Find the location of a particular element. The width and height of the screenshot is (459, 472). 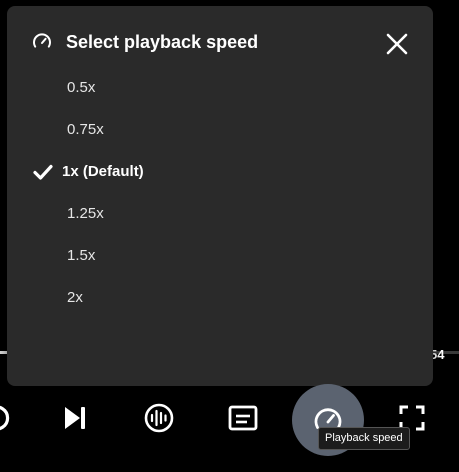

skip-next-icon is located at coordinates (75, 418).